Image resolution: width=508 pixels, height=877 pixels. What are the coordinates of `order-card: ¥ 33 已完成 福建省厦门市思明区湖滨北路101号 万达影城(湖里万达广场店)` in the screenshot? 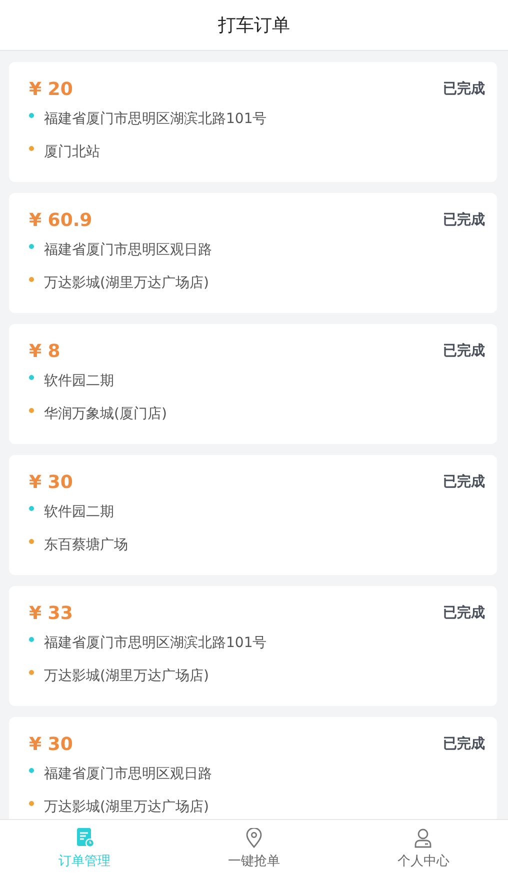 It's located at (253, 646).